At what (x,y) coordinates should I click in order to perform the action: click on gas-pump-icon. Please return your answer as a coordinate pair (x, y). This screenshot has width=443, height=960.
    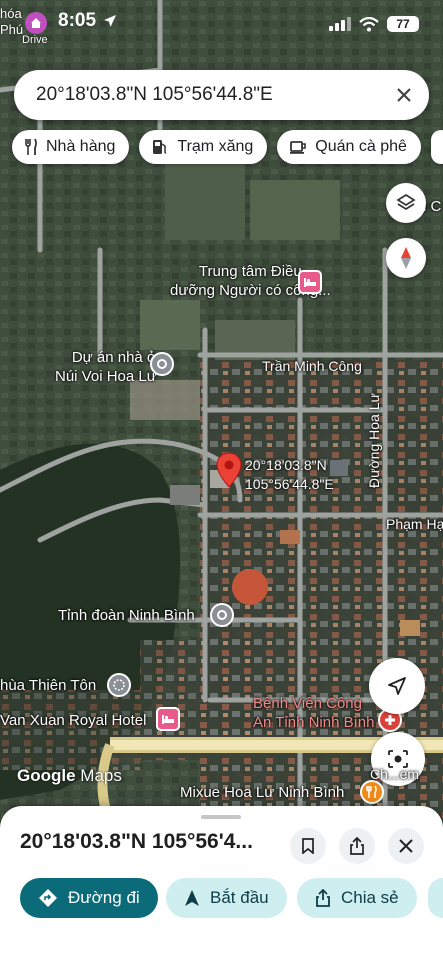
    Looking at the image, I should click on (160, 147).